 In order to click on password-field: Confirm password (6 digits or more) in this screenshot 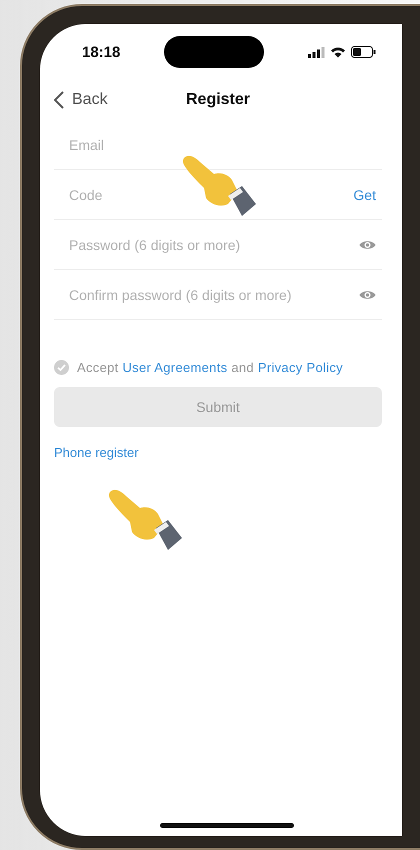, I will do `click(213, 295)`.